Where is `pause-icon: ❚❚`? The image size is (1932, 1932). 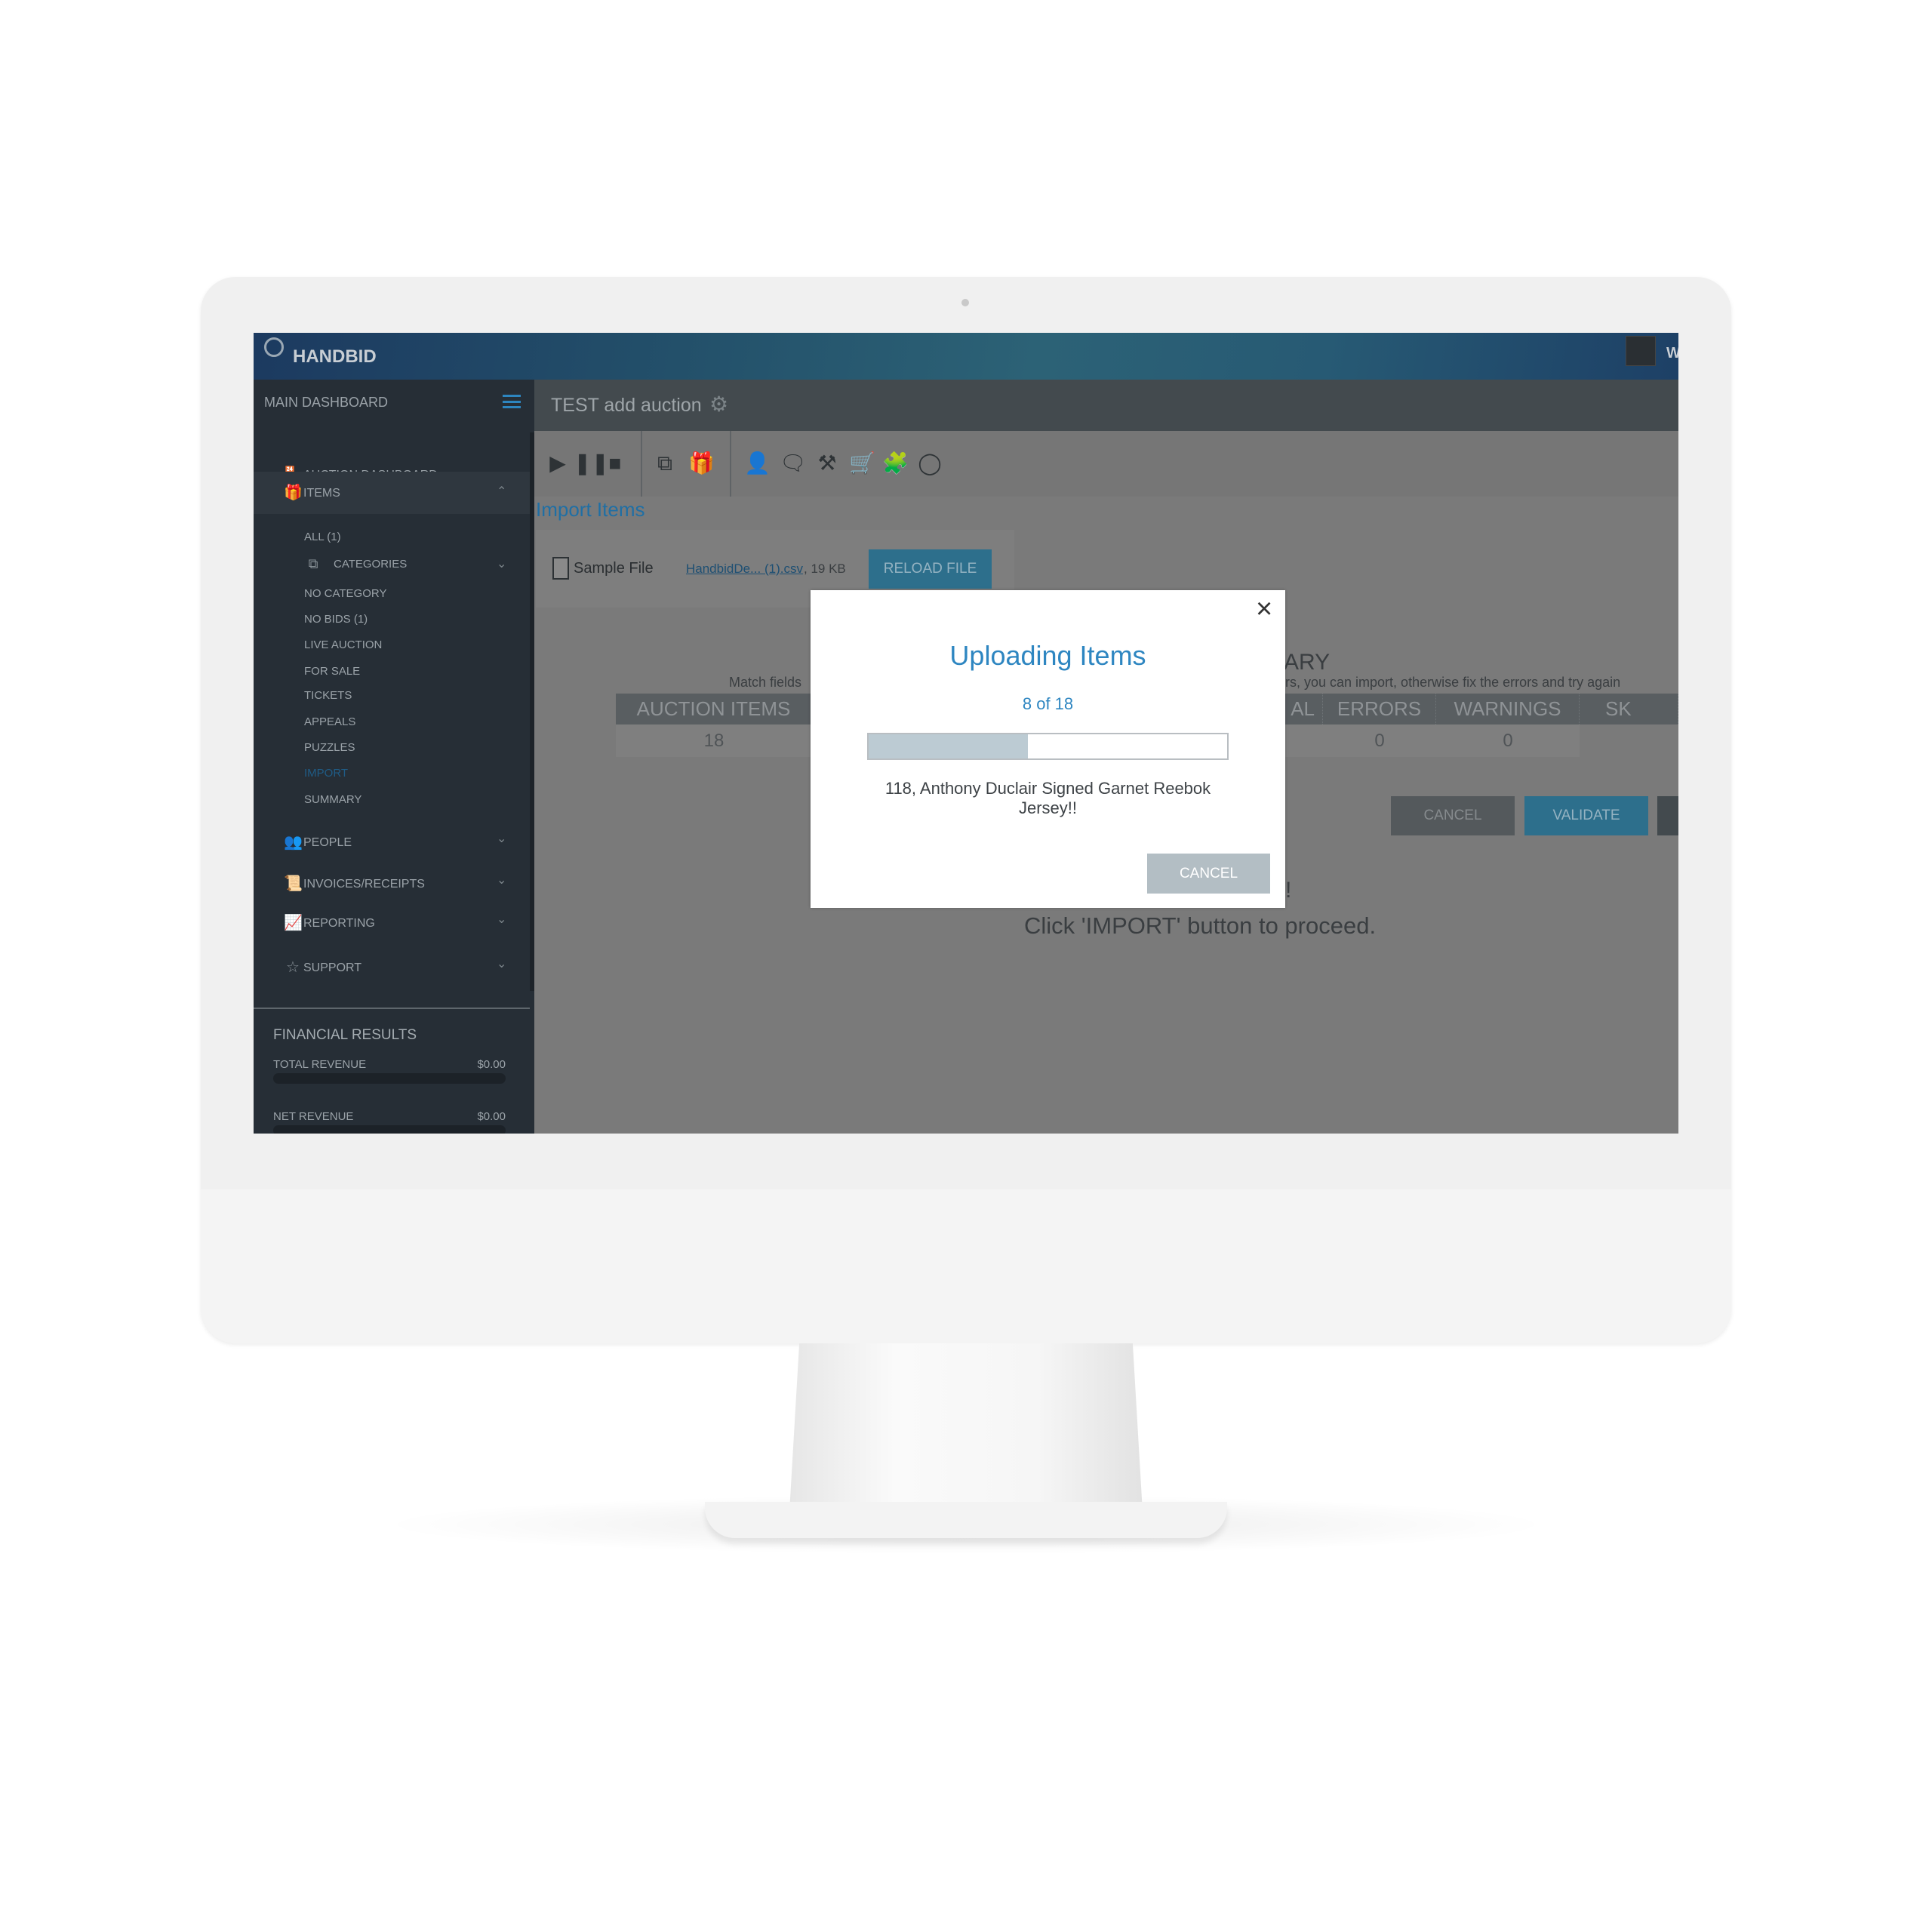 pause-icon: ❚❚ is located at coordinates (591, 463).